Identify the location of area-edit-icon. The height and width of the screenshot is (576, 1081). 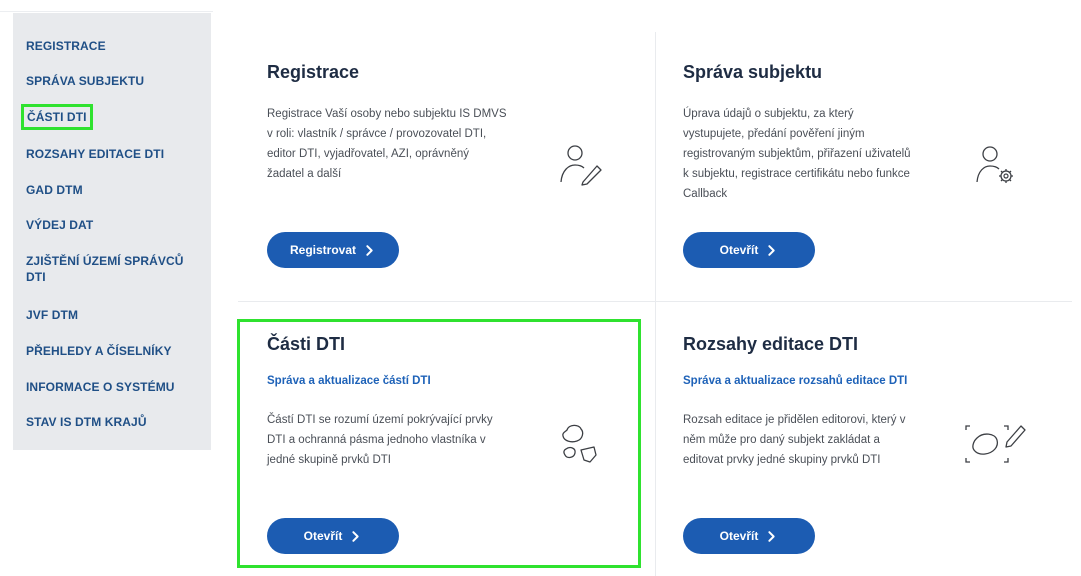
(995, 444).